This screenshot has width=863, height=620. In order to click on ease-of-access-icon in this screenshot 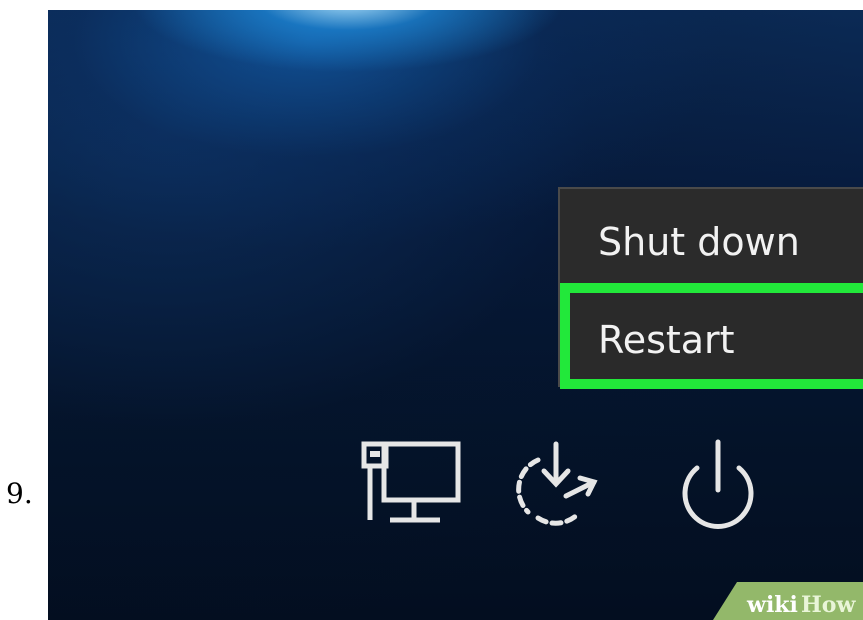, I will do `click(558, 484)`.